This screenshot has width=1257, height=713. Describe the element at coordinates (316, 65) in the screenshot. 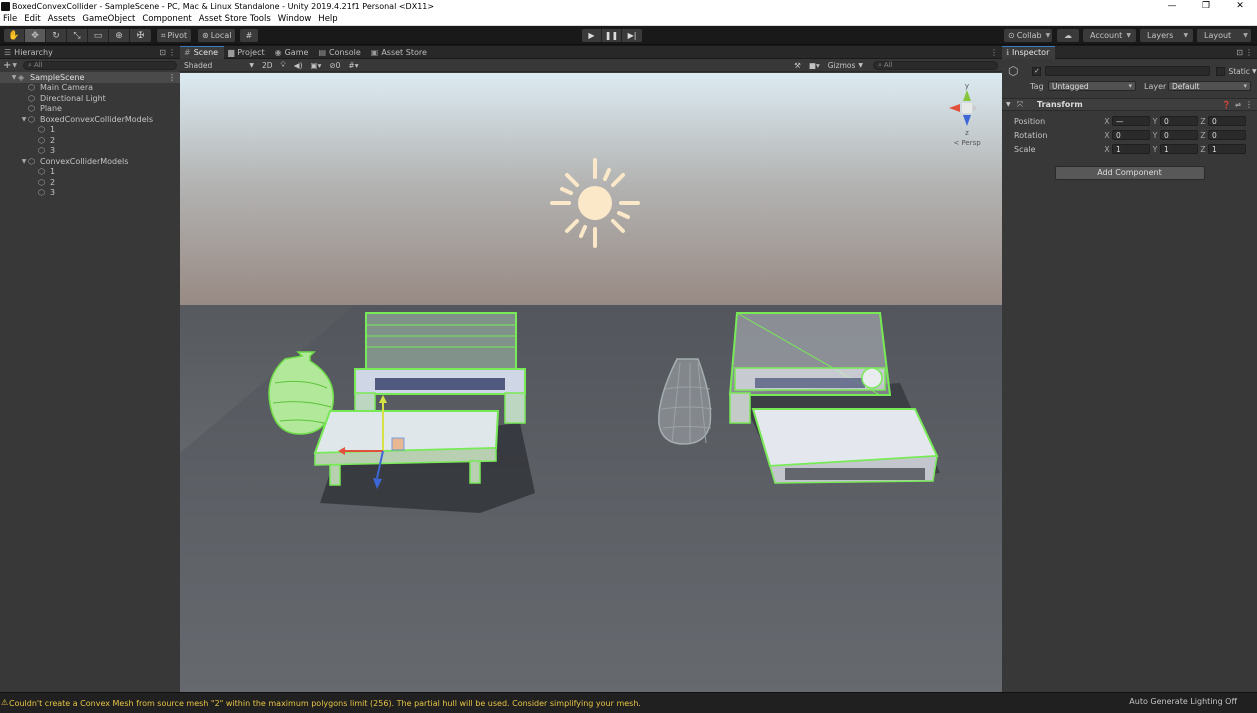

I see `effects-dropdown-icon: ▣▾` at that location.